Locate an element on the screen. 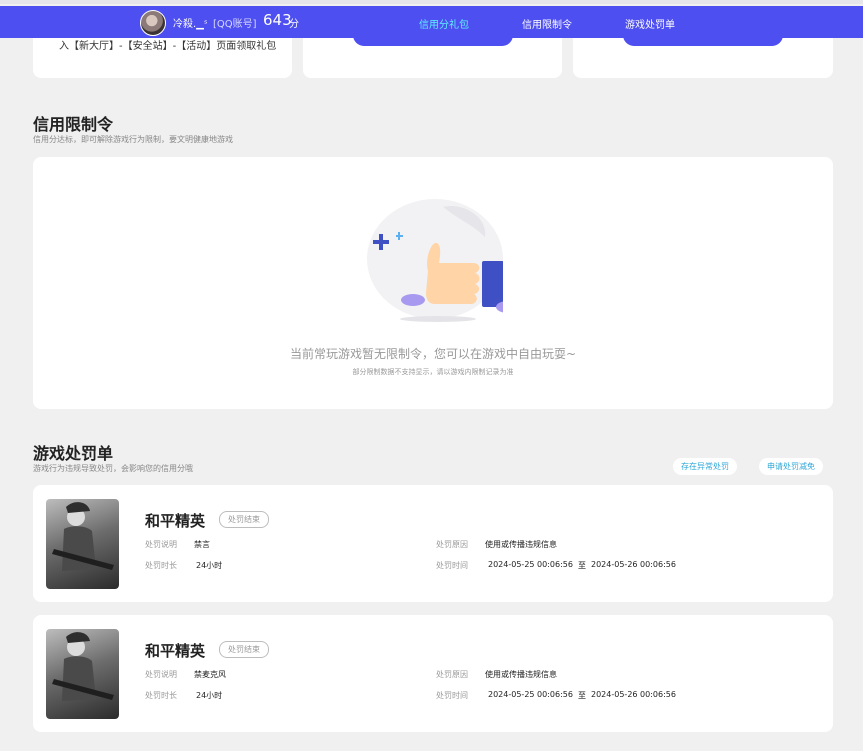  tab-credit-limit: 信用限制令 is located at coordinates (547, 23).